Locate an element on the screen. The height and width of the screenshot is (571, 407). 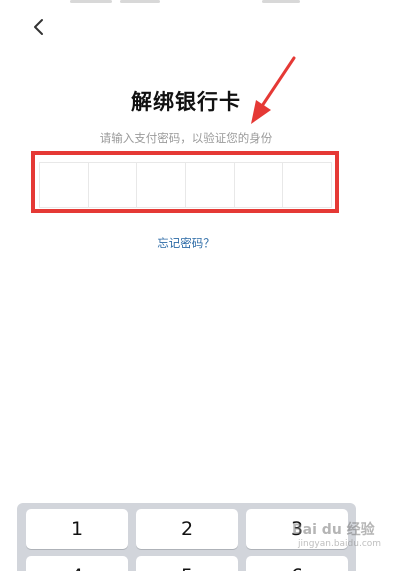
numeric-keypad: 1 2 3 4 5 6 is located at coordinates (186, 537).